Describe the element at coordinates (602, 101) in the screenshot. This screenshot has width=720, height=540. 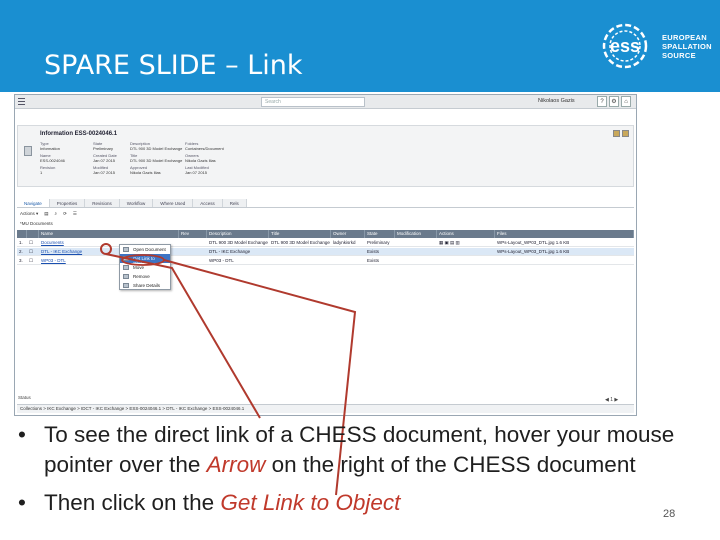
I see `help-icon: ?` at that location.